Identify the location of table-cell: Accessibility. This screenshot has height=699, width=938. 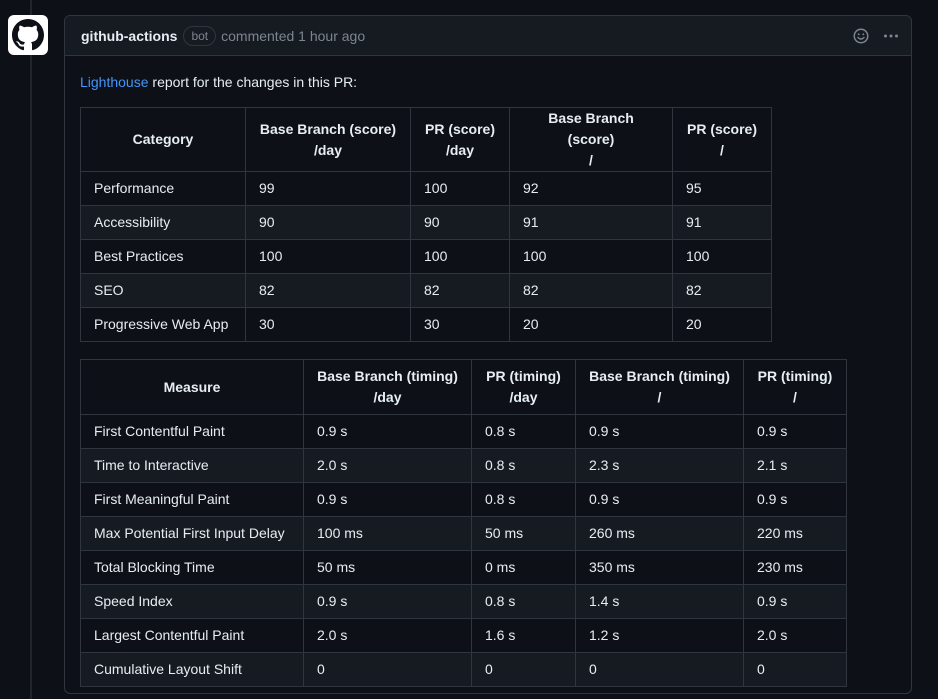
(163, 222).